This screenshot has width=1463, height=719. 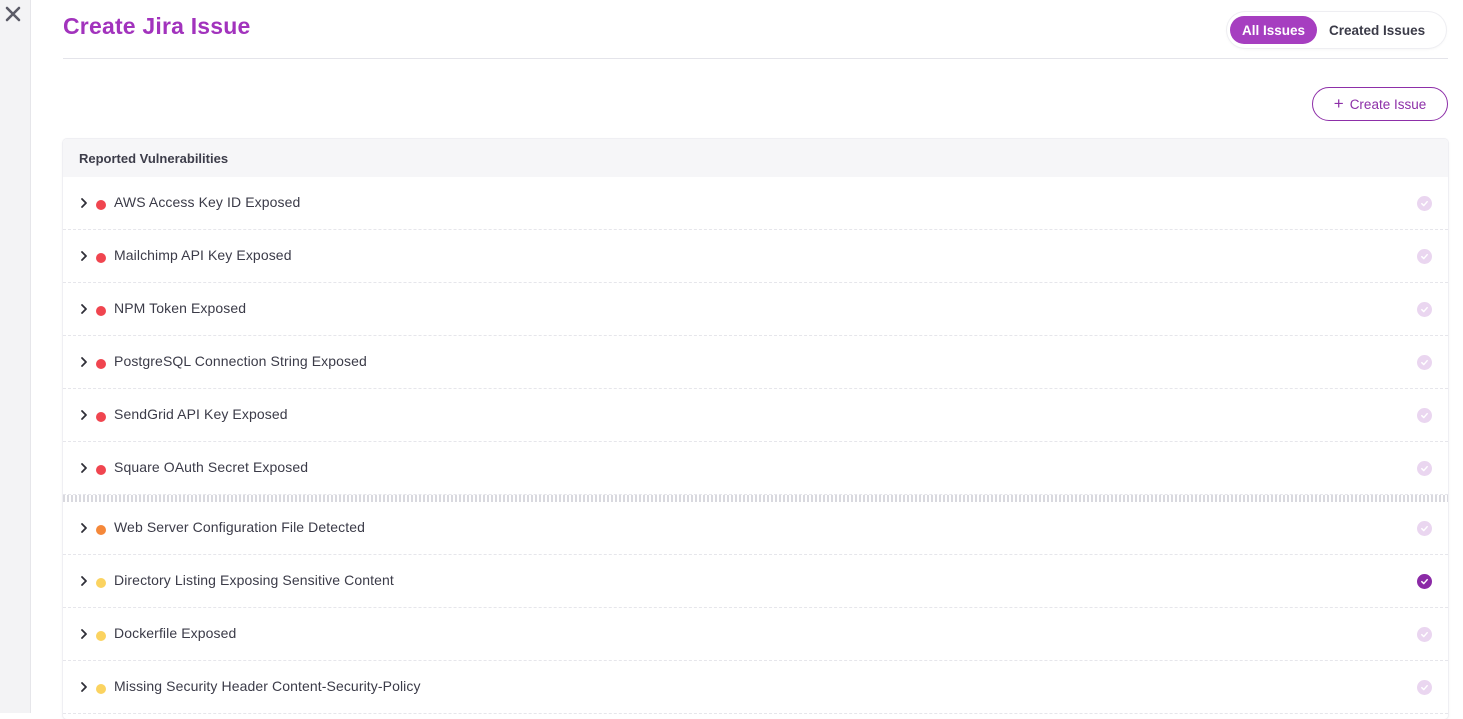 I want to click on create-issue-button: + Create Issue, so click(x=1380, y=104).